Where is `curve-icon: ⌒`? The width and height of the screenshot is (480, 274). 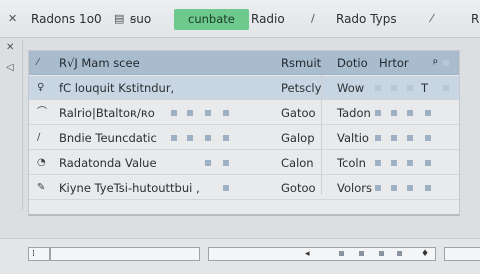 curve-icon: ⌒ is located at coordinates (42, 112).